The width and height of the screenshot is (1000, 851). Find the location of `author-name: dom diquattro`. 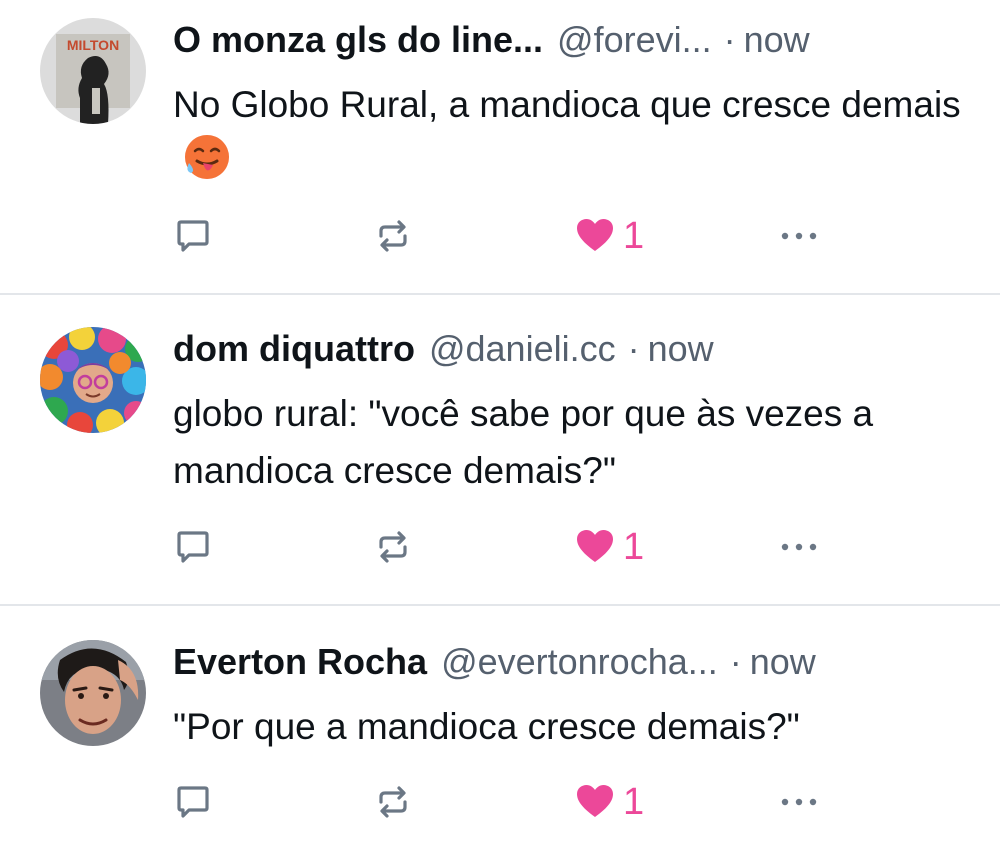

author-name: dom diquattro is located at coordinates (294, 349).